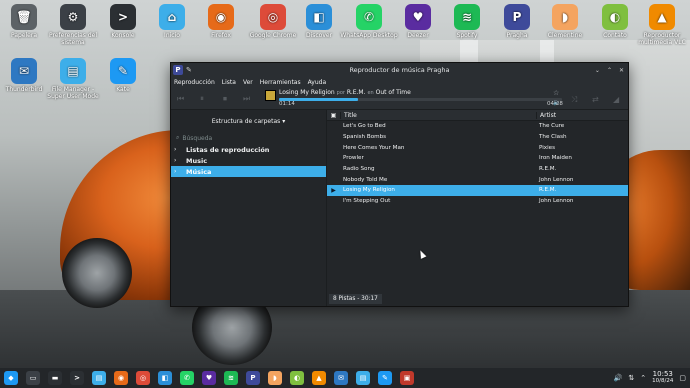 Image resolution: width=690 pixels, height=388 pixels. What do you see at coordinates (248, 121) in the screenshot?
I see `folder-structure-select: Estructura de carpetas ▾` at bounding box center [248, 121].